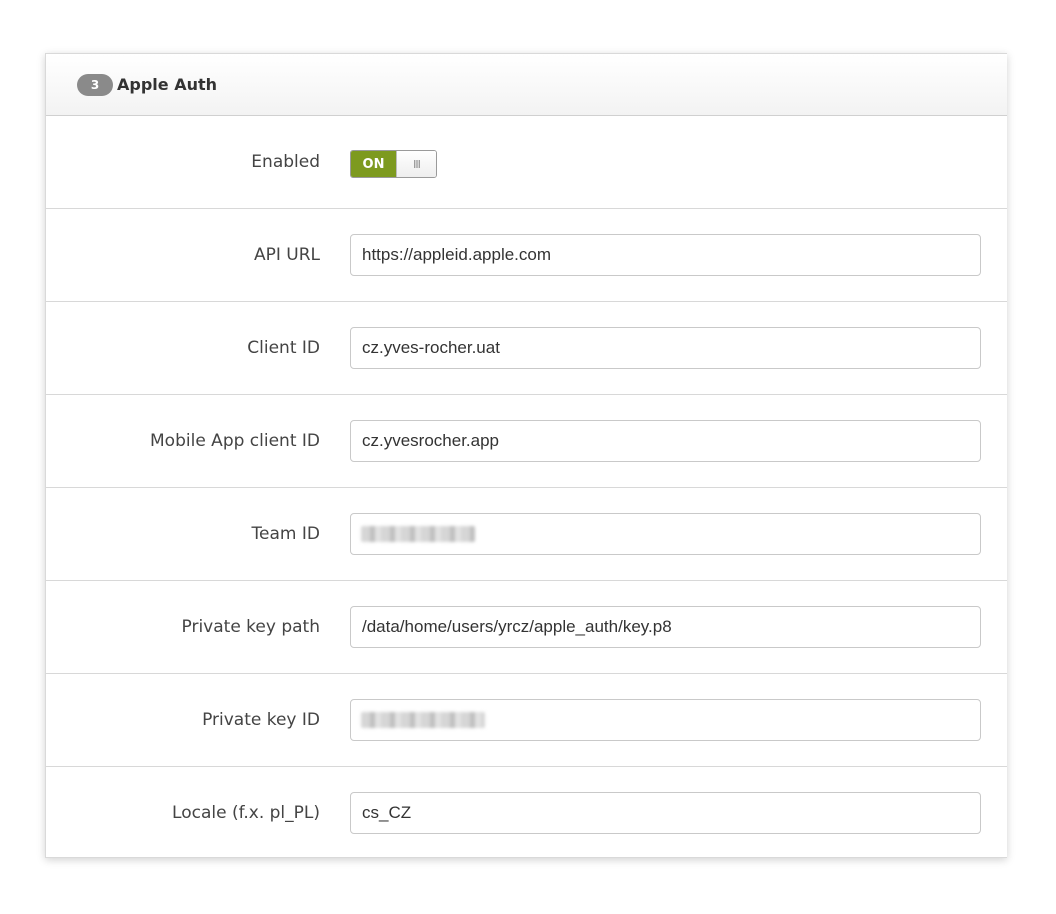 The height and width of the screenshot is (914, 1056). What do you see at coordinates (665, 441) in the screenshot?
I see `mobile-app-client-id-input` at bounding box center [665, 441].